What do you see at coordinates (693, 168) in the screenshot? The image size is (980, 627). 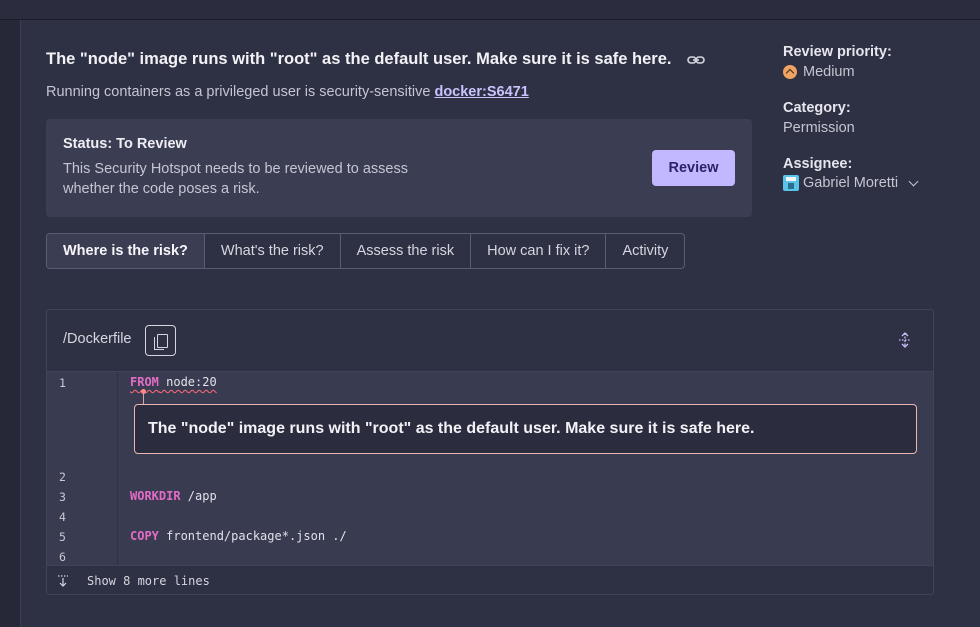 I see `review-button: Review` at bounding box center [693, 168].